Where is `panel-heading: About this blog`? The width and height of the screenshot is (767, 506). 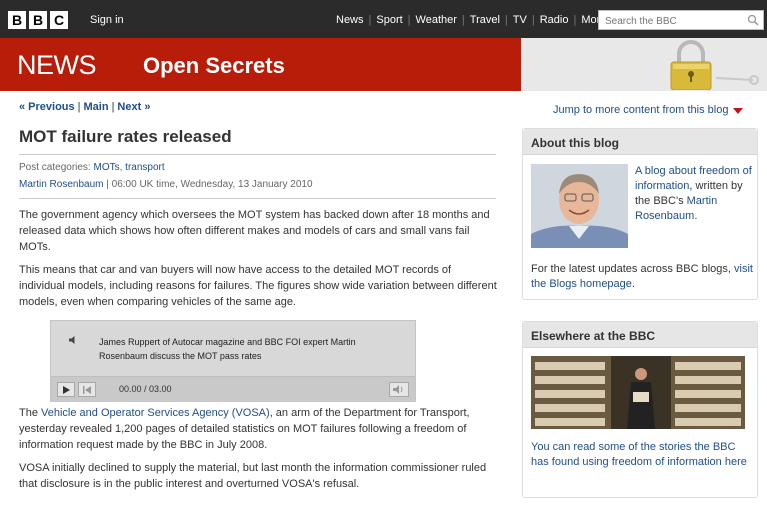
panel-heading: About this blog is located at coordinates (640, 142).